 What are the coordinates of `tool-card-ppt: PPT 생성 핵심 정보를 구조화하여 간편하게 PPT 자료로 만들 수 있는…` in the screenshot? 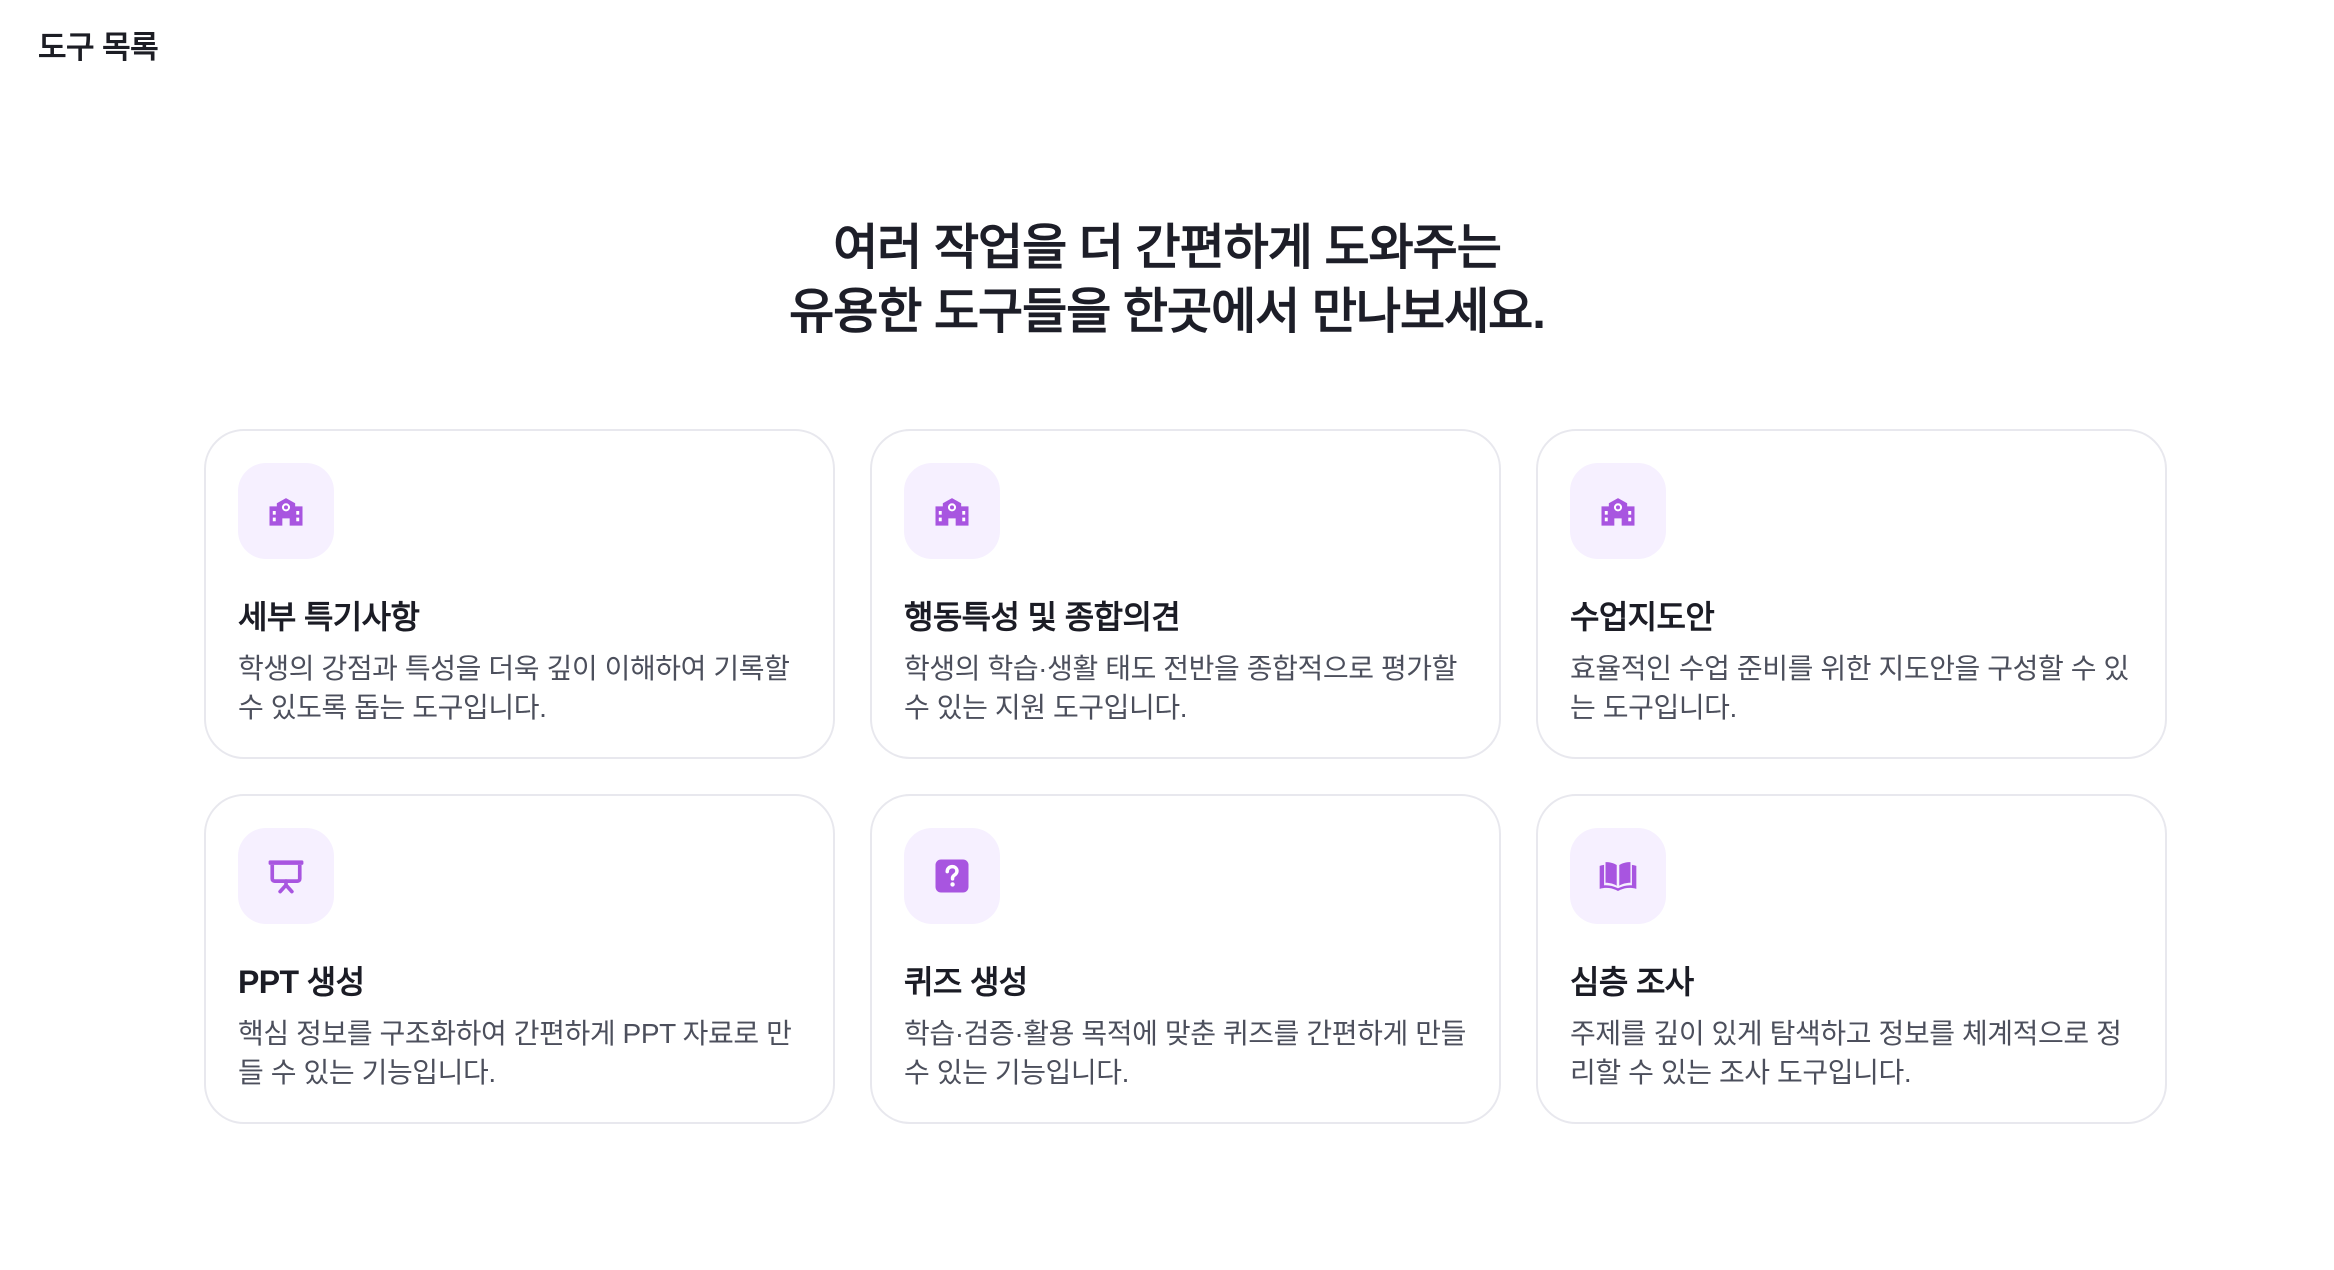 It's located at (519, 959).